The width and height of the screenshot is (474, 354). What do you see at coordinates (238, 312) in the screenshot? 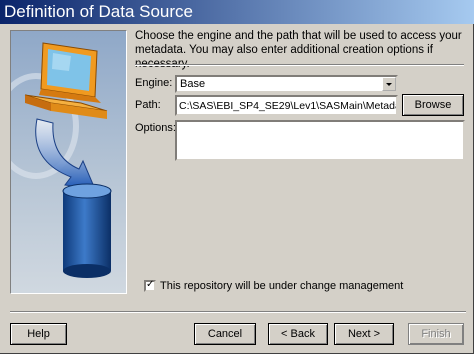
I see `bottom-separator` at bounding box center [238, 312].